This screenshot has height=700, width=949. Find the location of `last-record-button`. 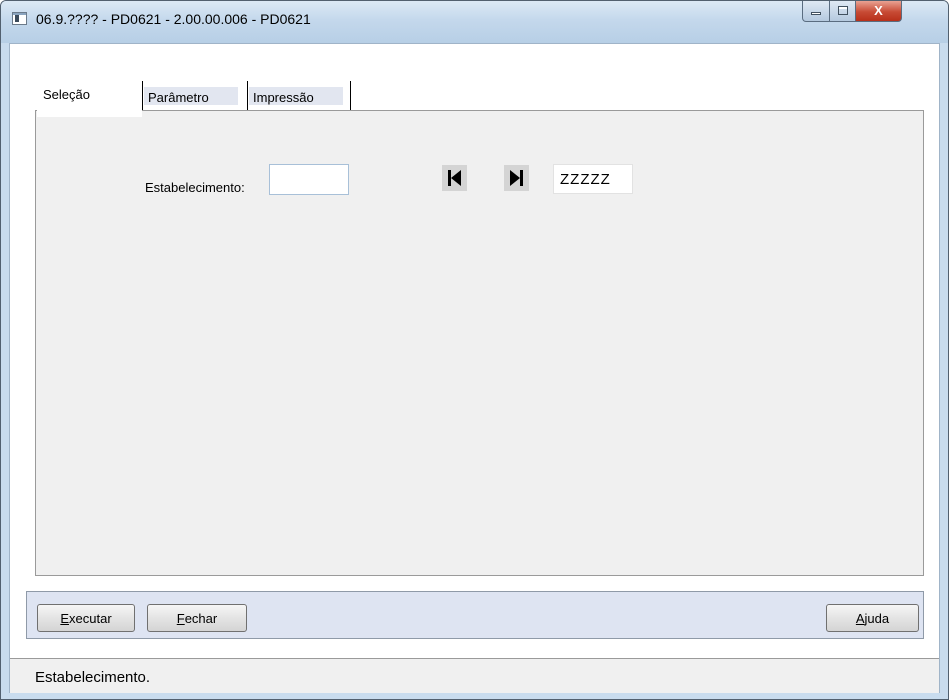

last-record-button is located at coordinates (516, 178).